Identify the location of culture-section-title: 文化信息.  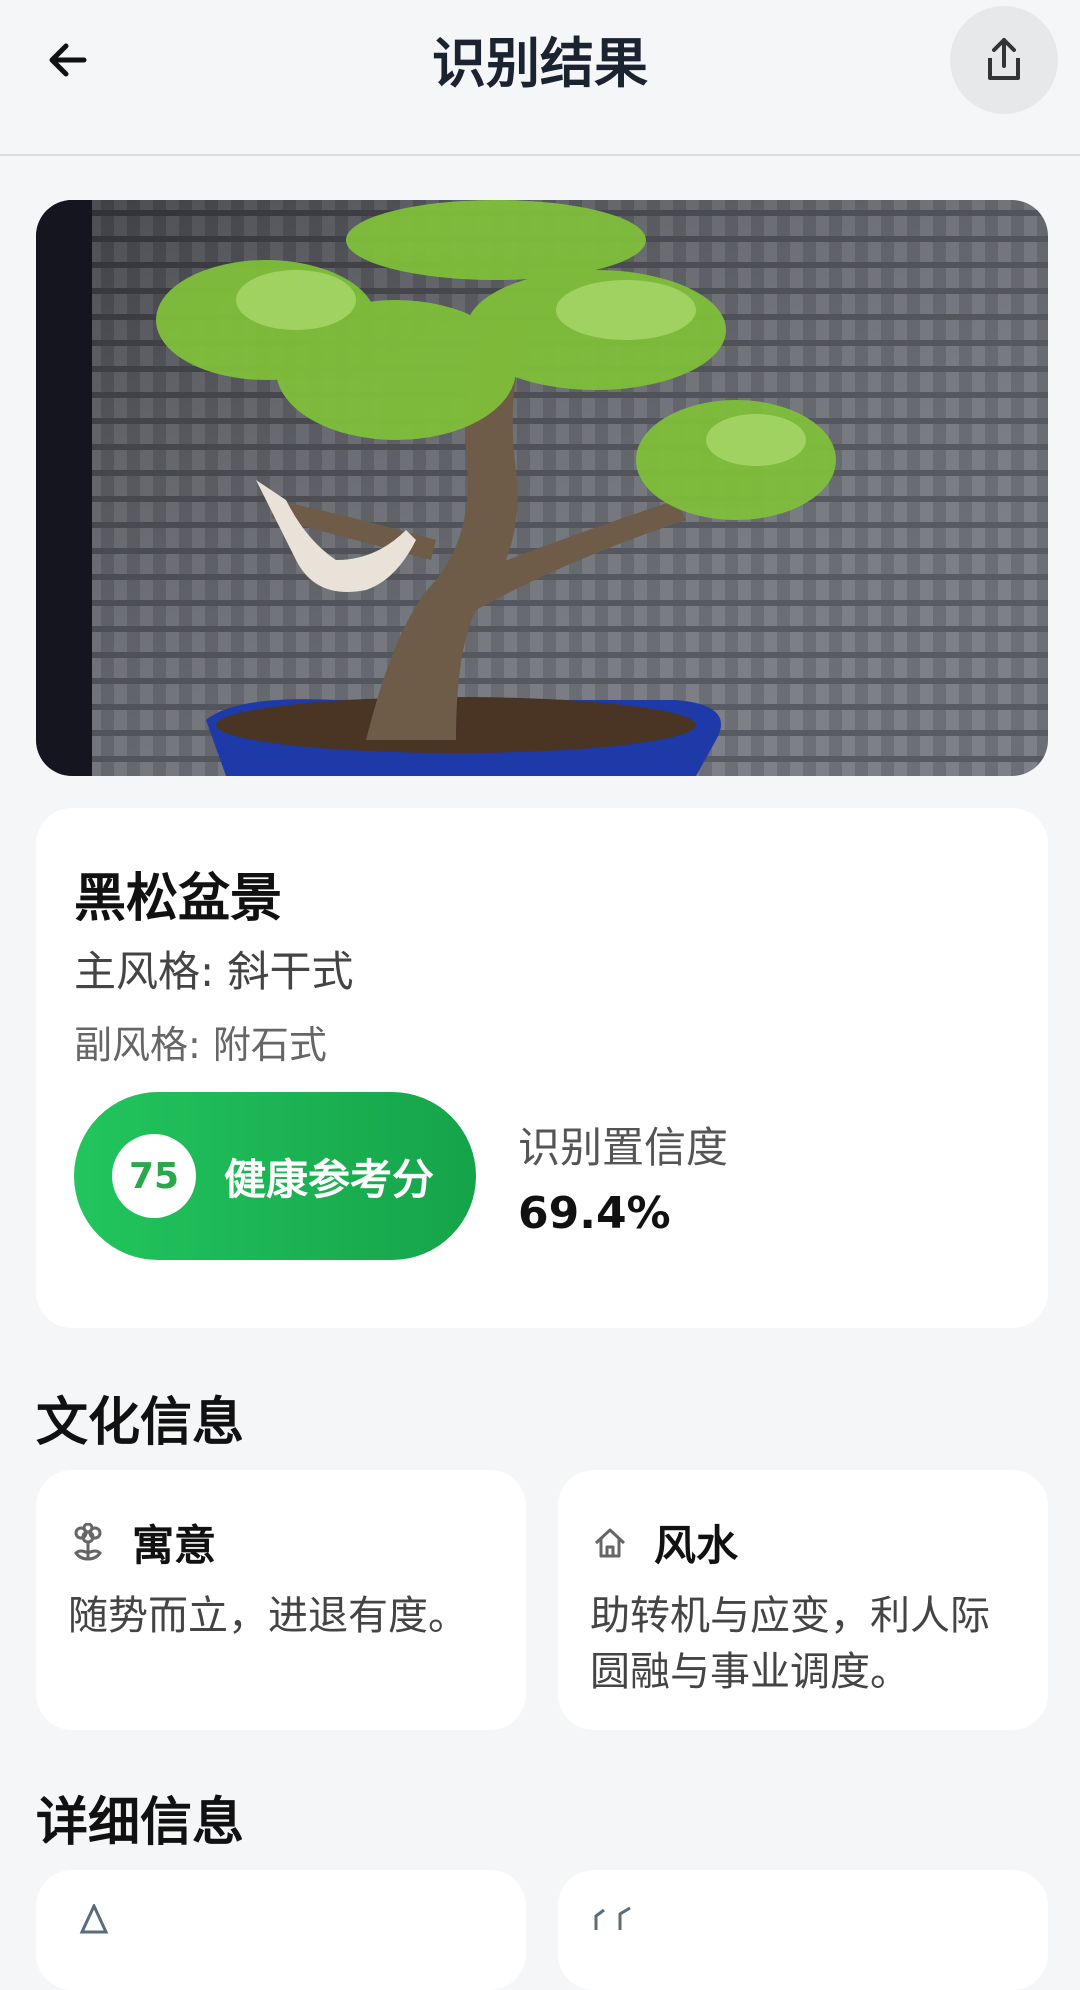
(140, 1423).